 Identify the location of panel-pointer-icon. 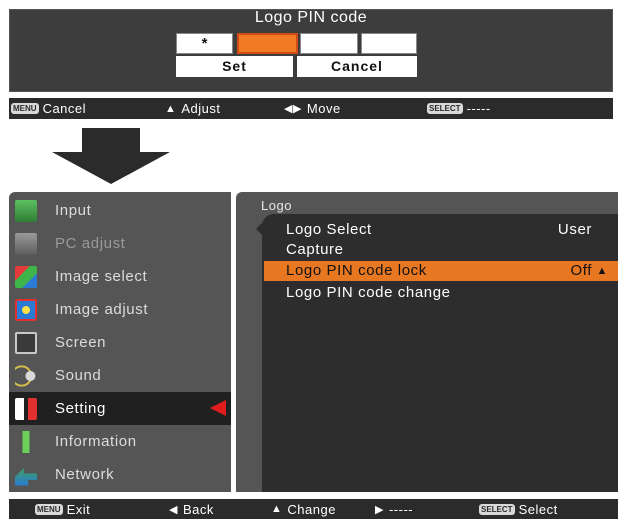
(259, 229).